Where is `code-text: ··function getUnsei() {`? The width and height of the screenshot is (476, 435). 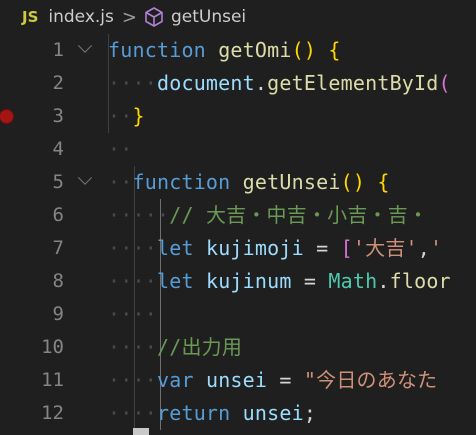
code-text: ··function getUnsei() { is located at coordinates (249, 182).